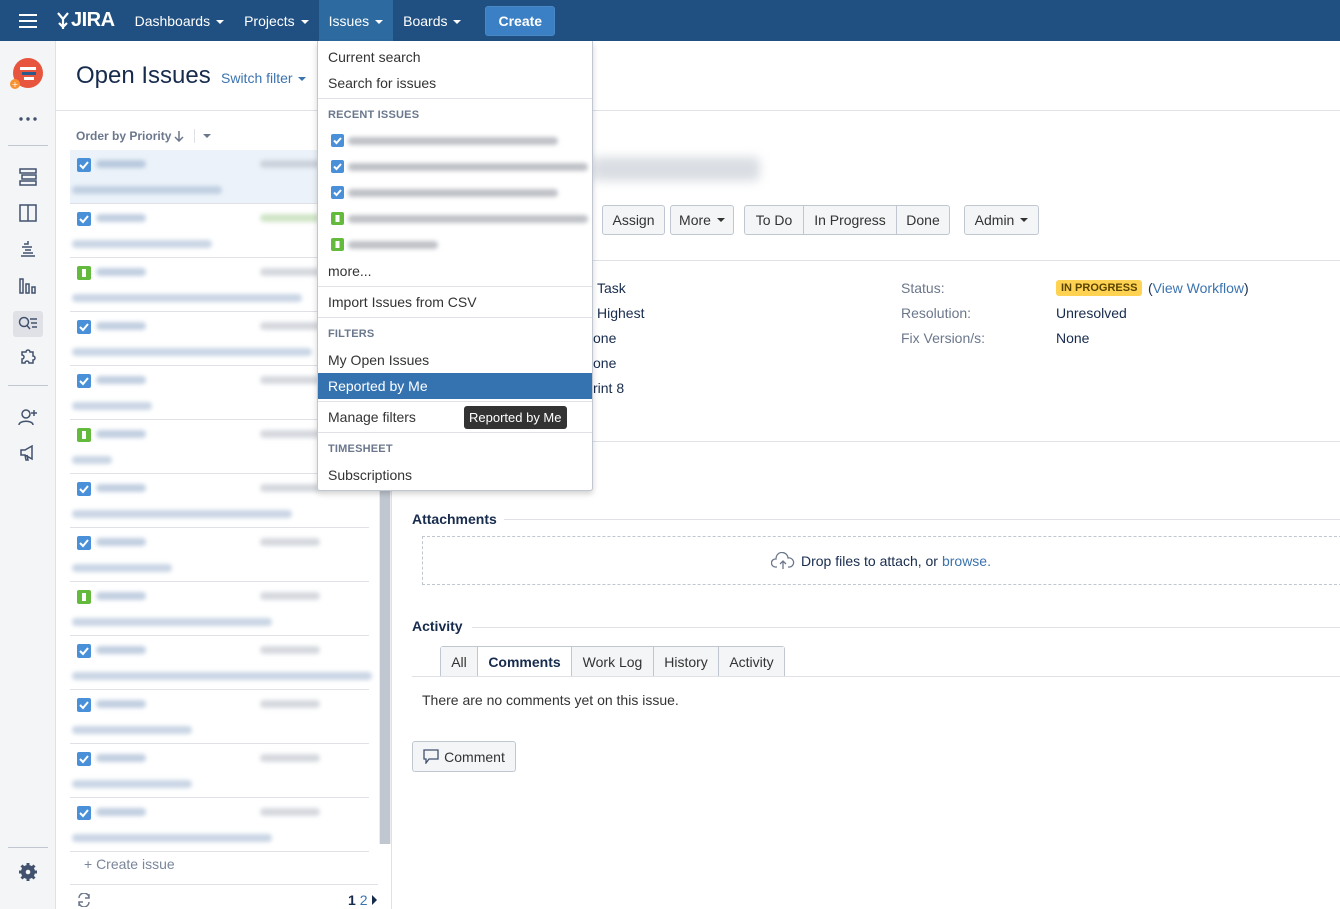 This screenshot has width=1340, height=909. I want to click on recent-issues-heading: RECENT ISSUES, so click(374, 115).